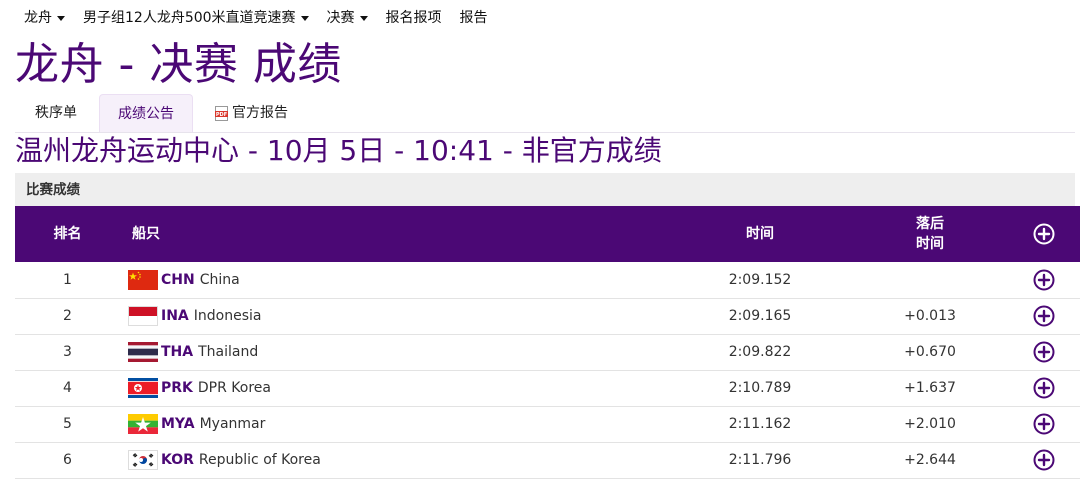 This screenshot has width=1080, height=479. I want to click on boat-cell: CHN China, so click(390, 280).